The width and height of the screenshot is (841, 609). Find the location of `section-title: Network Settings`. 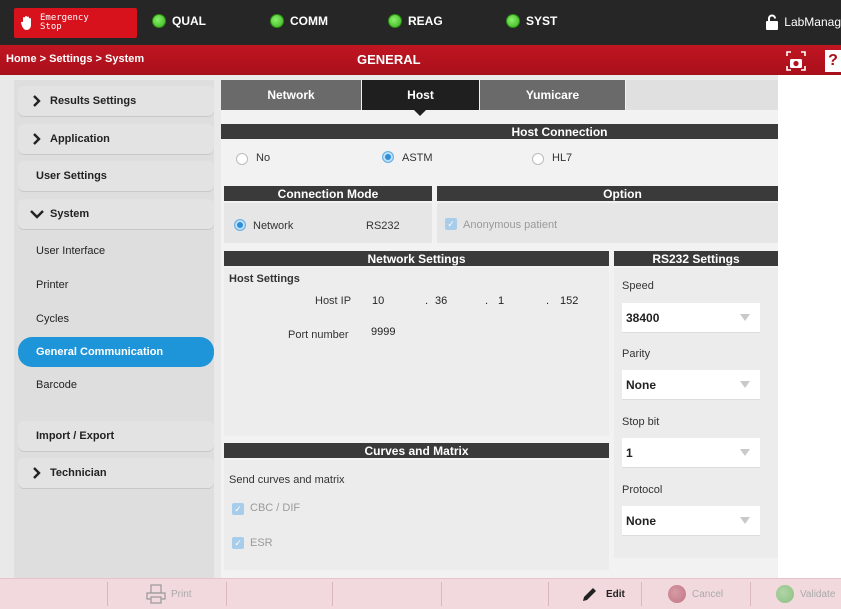

section-title: Network Settings is located at coordinates (416, 258).